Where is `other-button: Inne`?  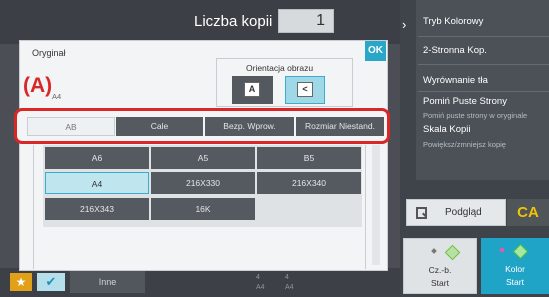 other-button: Inne is located at coordinates (107, 282).